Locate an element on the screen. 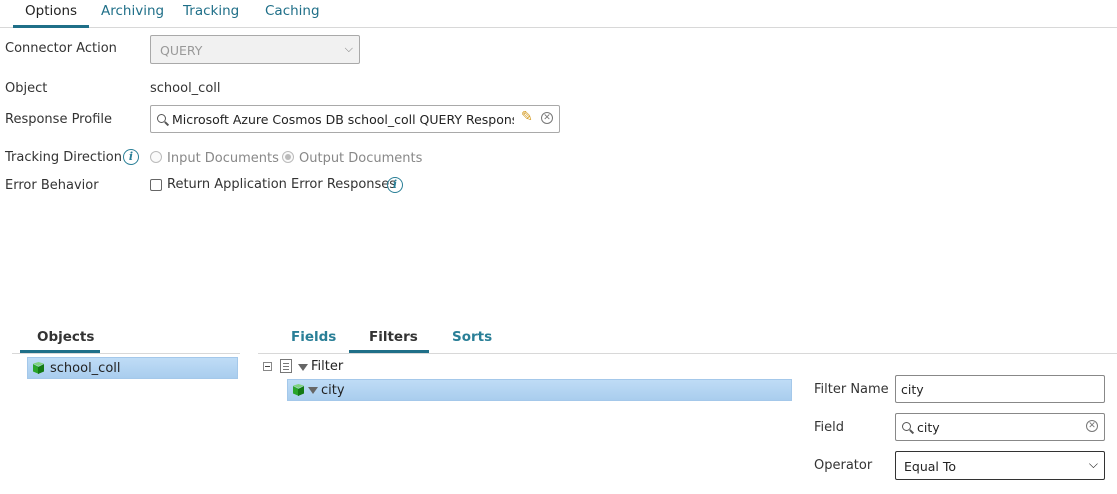 This screenshot has width=1117, height=494. output-documents-radio is located at coordinates (288, 157).